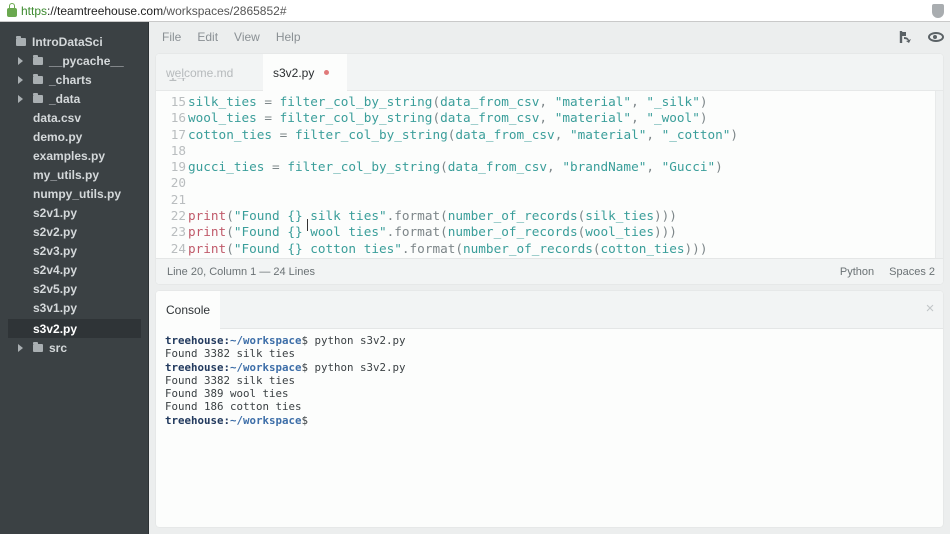 This screenshot has width=950, height=534. I want to click on code-string: "Gucci", so click(688, 167).